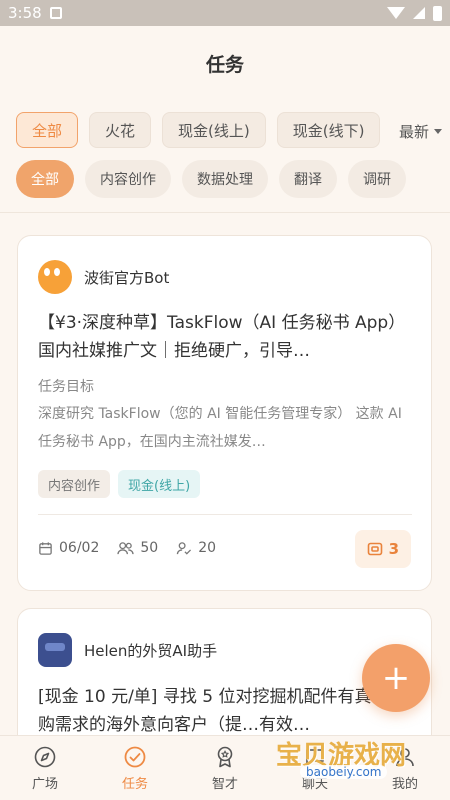 The width and height of the screenshot is (450, 800). What do you see at coordinates (414, 132) in the screenshot?
I see `sort-label: 最新` at bounding box center [414, 132].